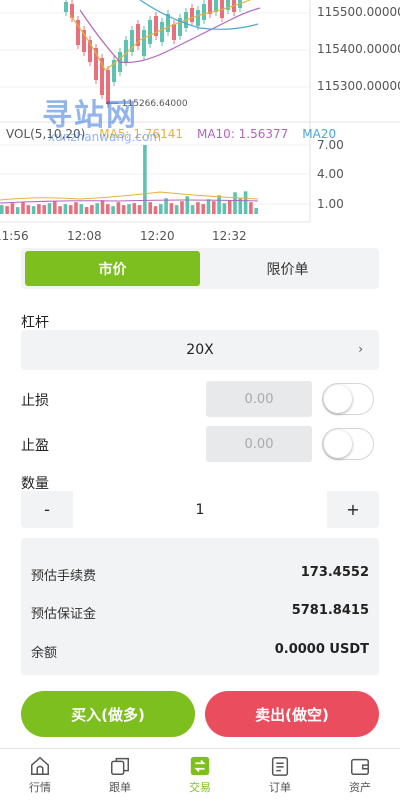 This screenshot has height=800, width=400. What do you see at coordinates (200, 787) in the screenshot?
I see `nav-label: 交易` at bounding box center [200, 787].